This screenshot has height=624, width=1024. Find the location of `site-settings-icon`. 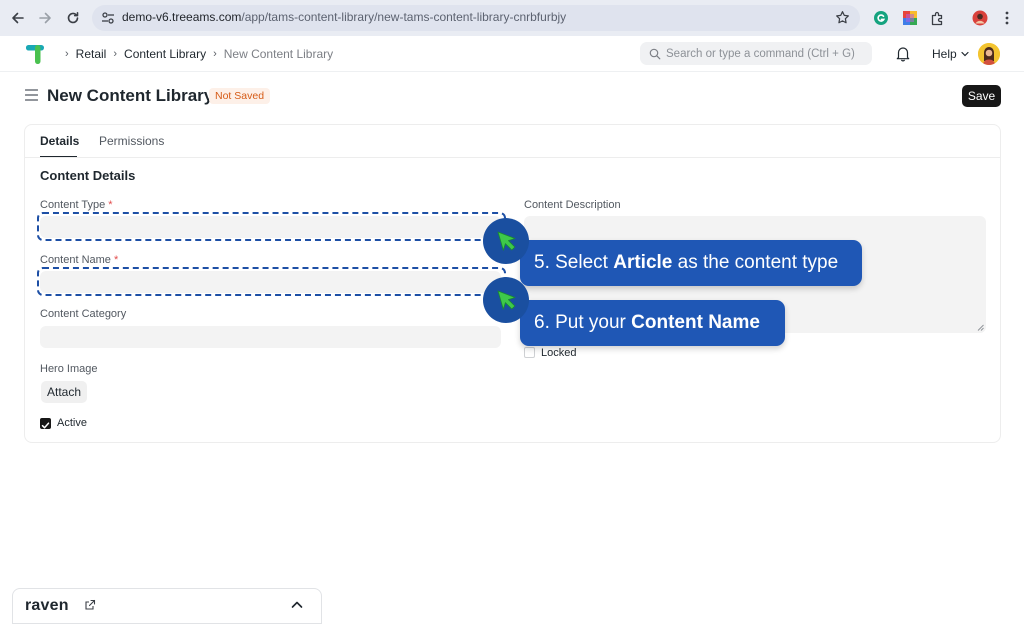

site-settings-icon is located at coordinates (108, 18).